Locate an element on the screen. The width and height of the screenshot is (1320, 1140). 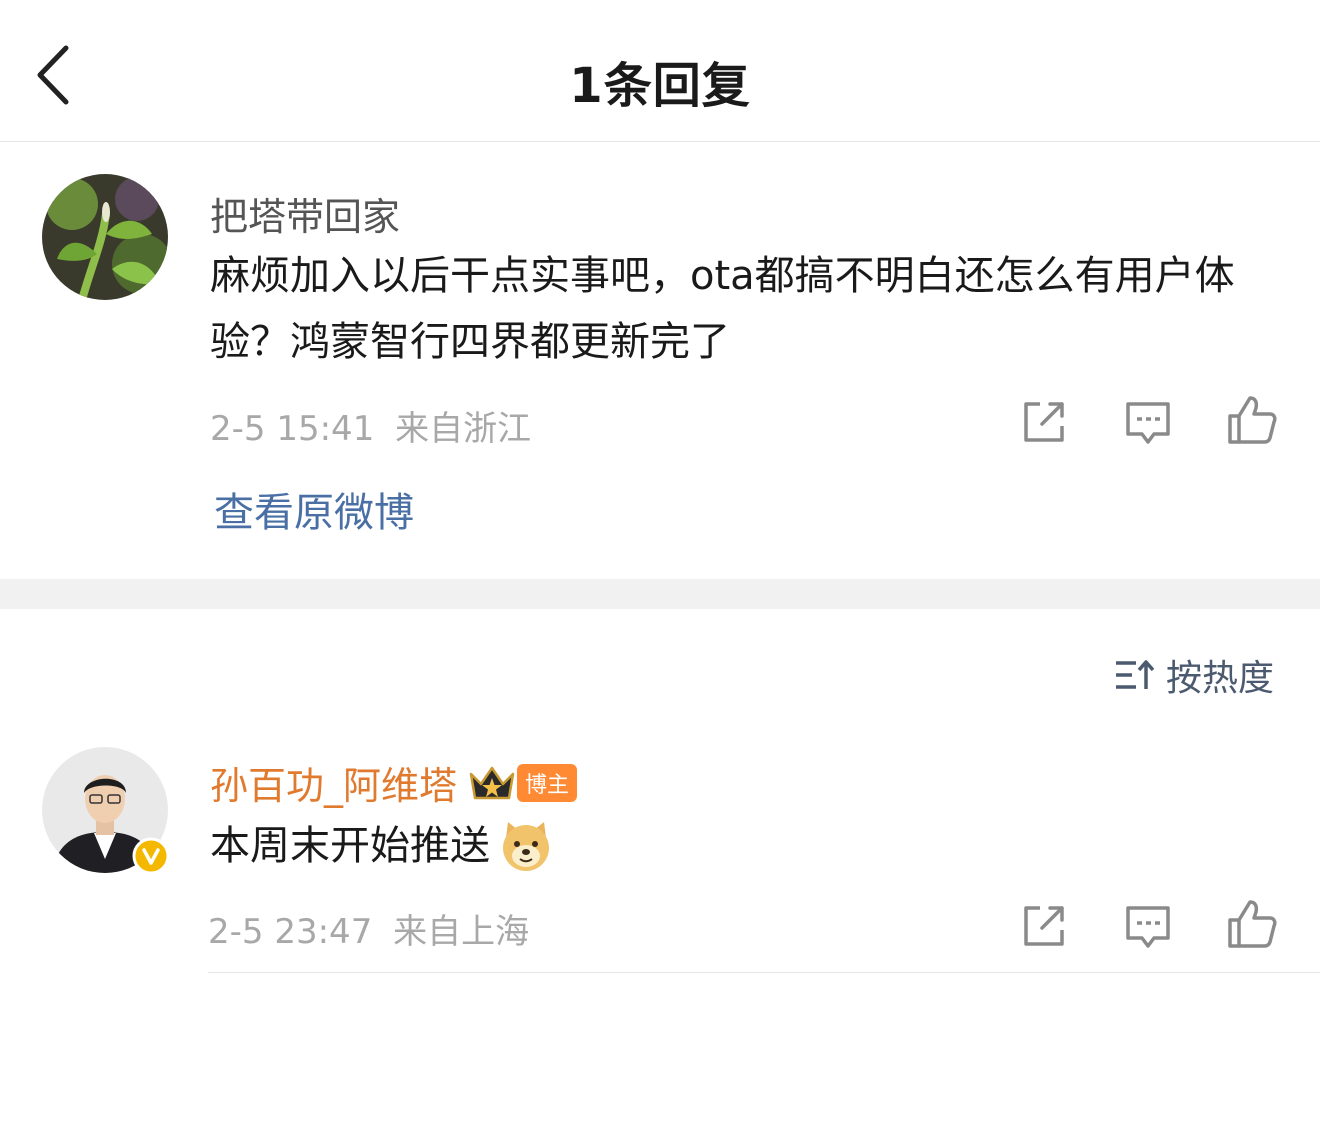
reply-divider is located at coordinates (764, 972).